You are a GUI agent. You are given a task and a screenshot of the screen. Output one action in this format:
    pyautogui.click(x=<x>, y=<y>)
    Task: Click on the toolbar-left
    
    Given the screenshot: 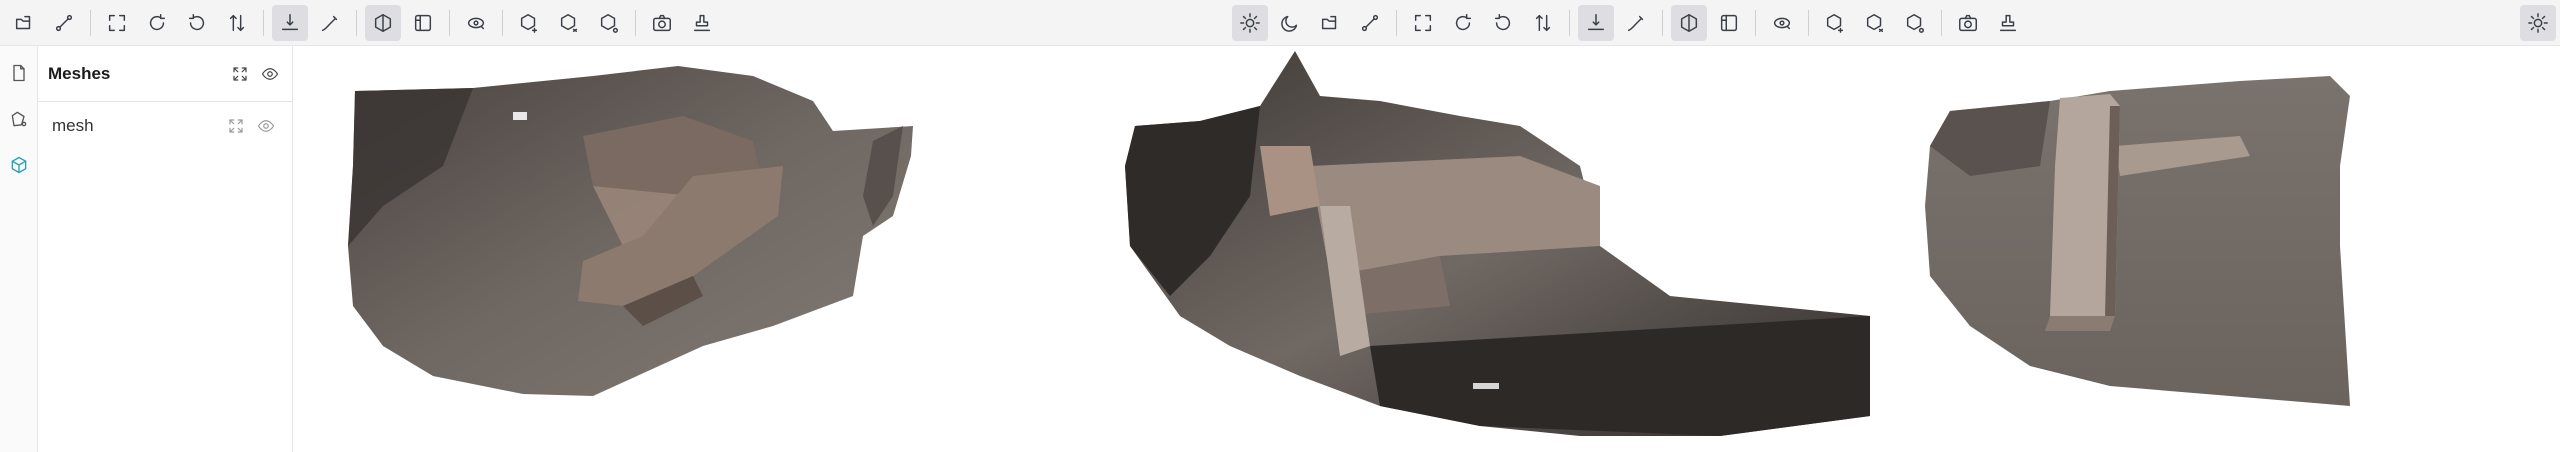 What is the action you would take?
    pyautogui.click(x=615, y=23)
    